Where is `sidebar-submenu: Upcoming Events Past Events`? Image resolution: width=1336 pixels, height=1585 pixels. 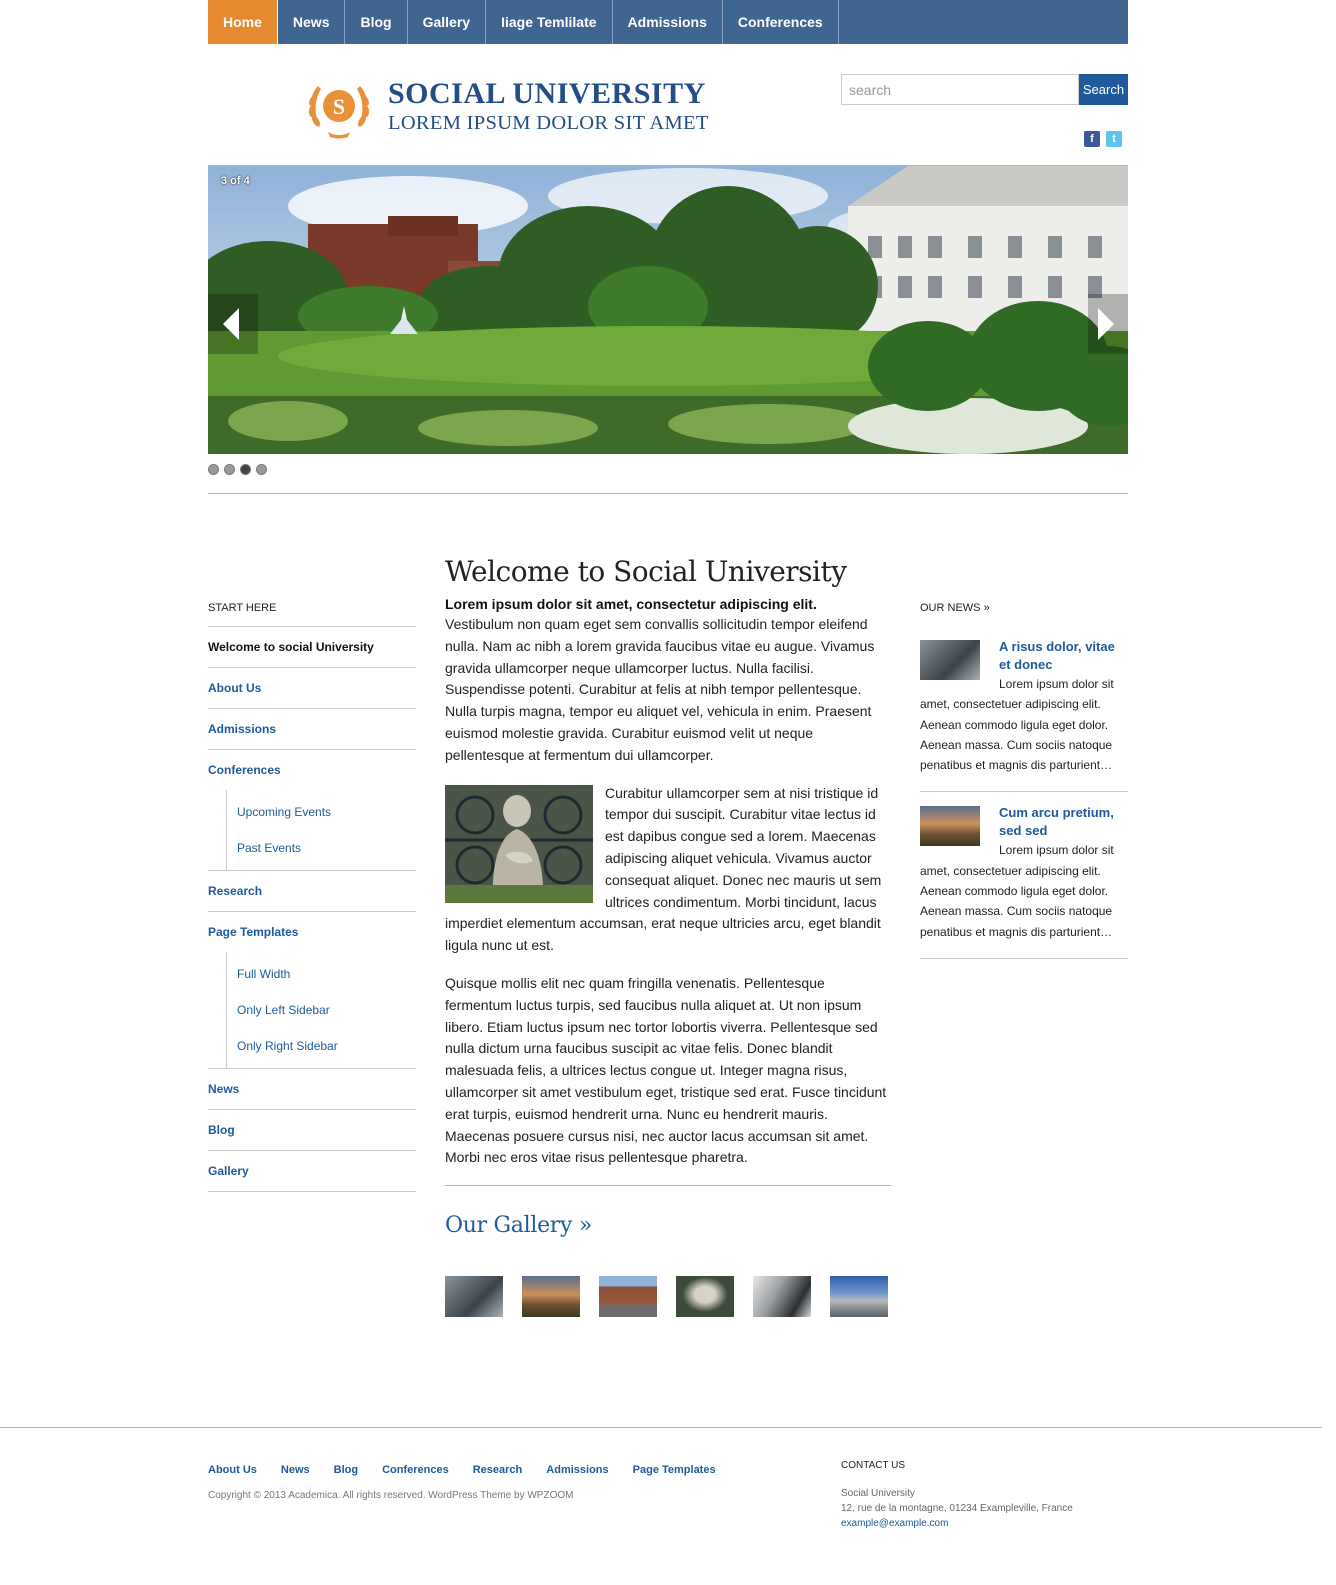
sidebar-submenu: Upcoming Events Past Events is located at coordinates (321, 830).